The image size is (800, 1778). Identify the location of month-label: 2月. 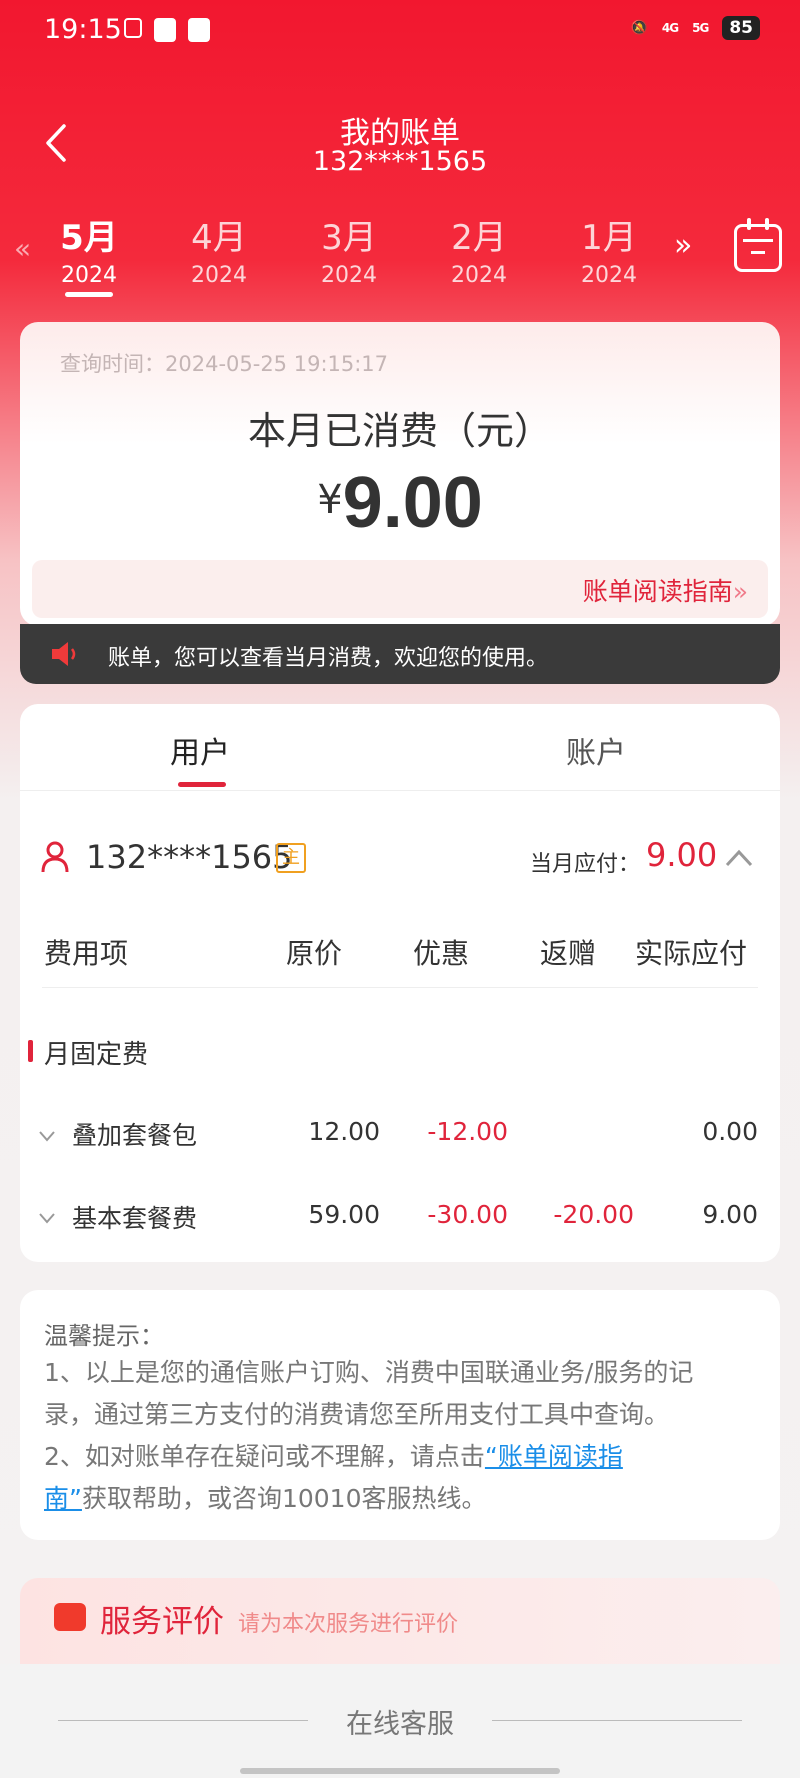
(479, 238).